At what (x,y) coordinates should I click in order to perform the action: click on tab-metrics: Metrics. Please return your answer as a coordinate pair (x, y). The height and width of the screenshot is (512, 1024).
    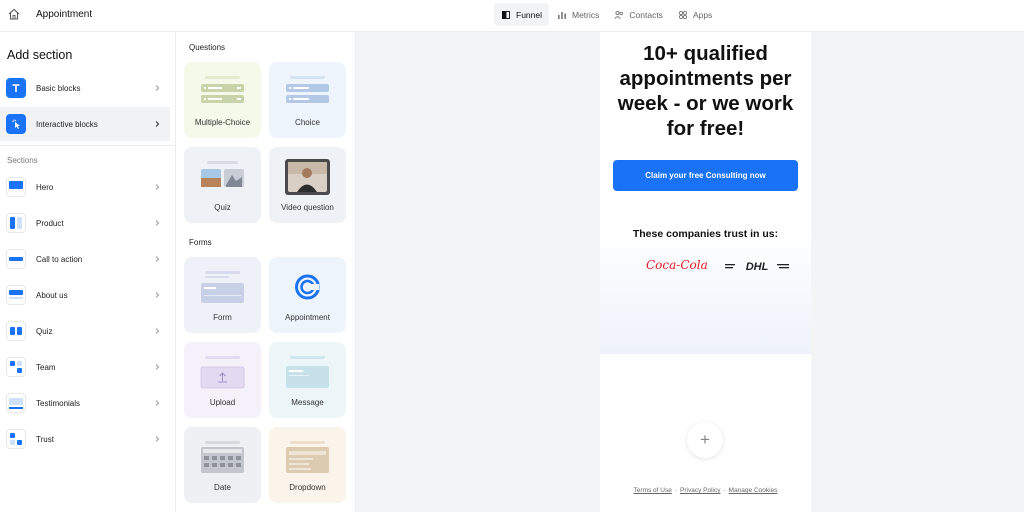
    Looking at the image, I should click on (578, 14).